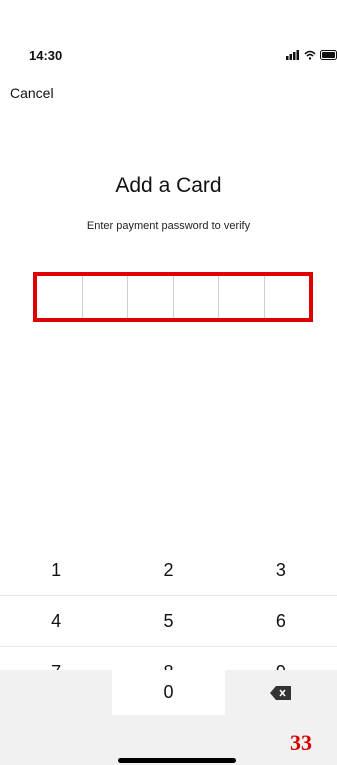 The width and height of the screenshot is (337, 765). Describe the element at coordinates (56, 621) in the screenshot. I see `key-4: 4` at that location.